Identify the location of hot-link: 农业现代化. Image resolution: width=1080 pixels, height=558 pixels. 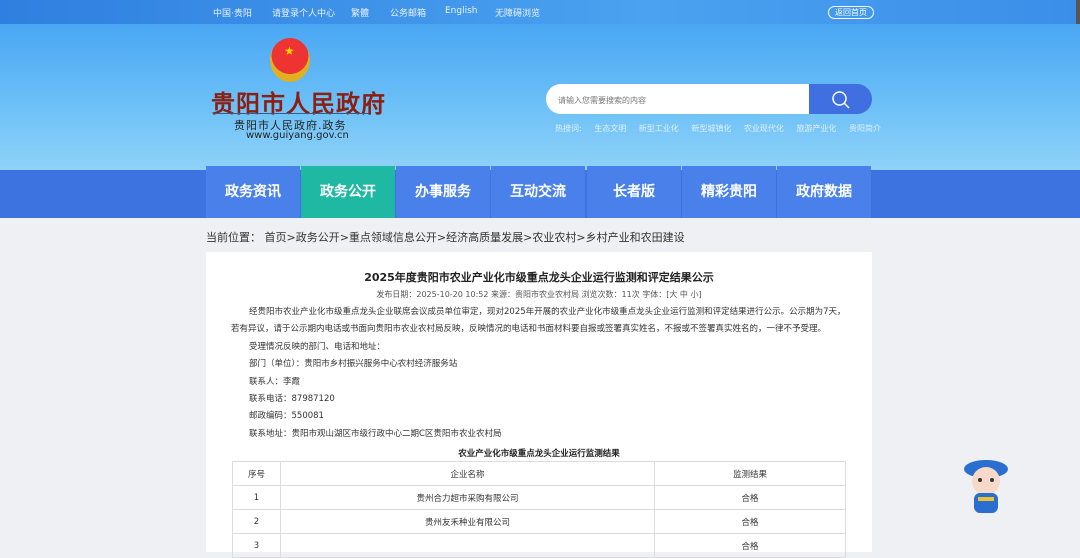
(764, 128).